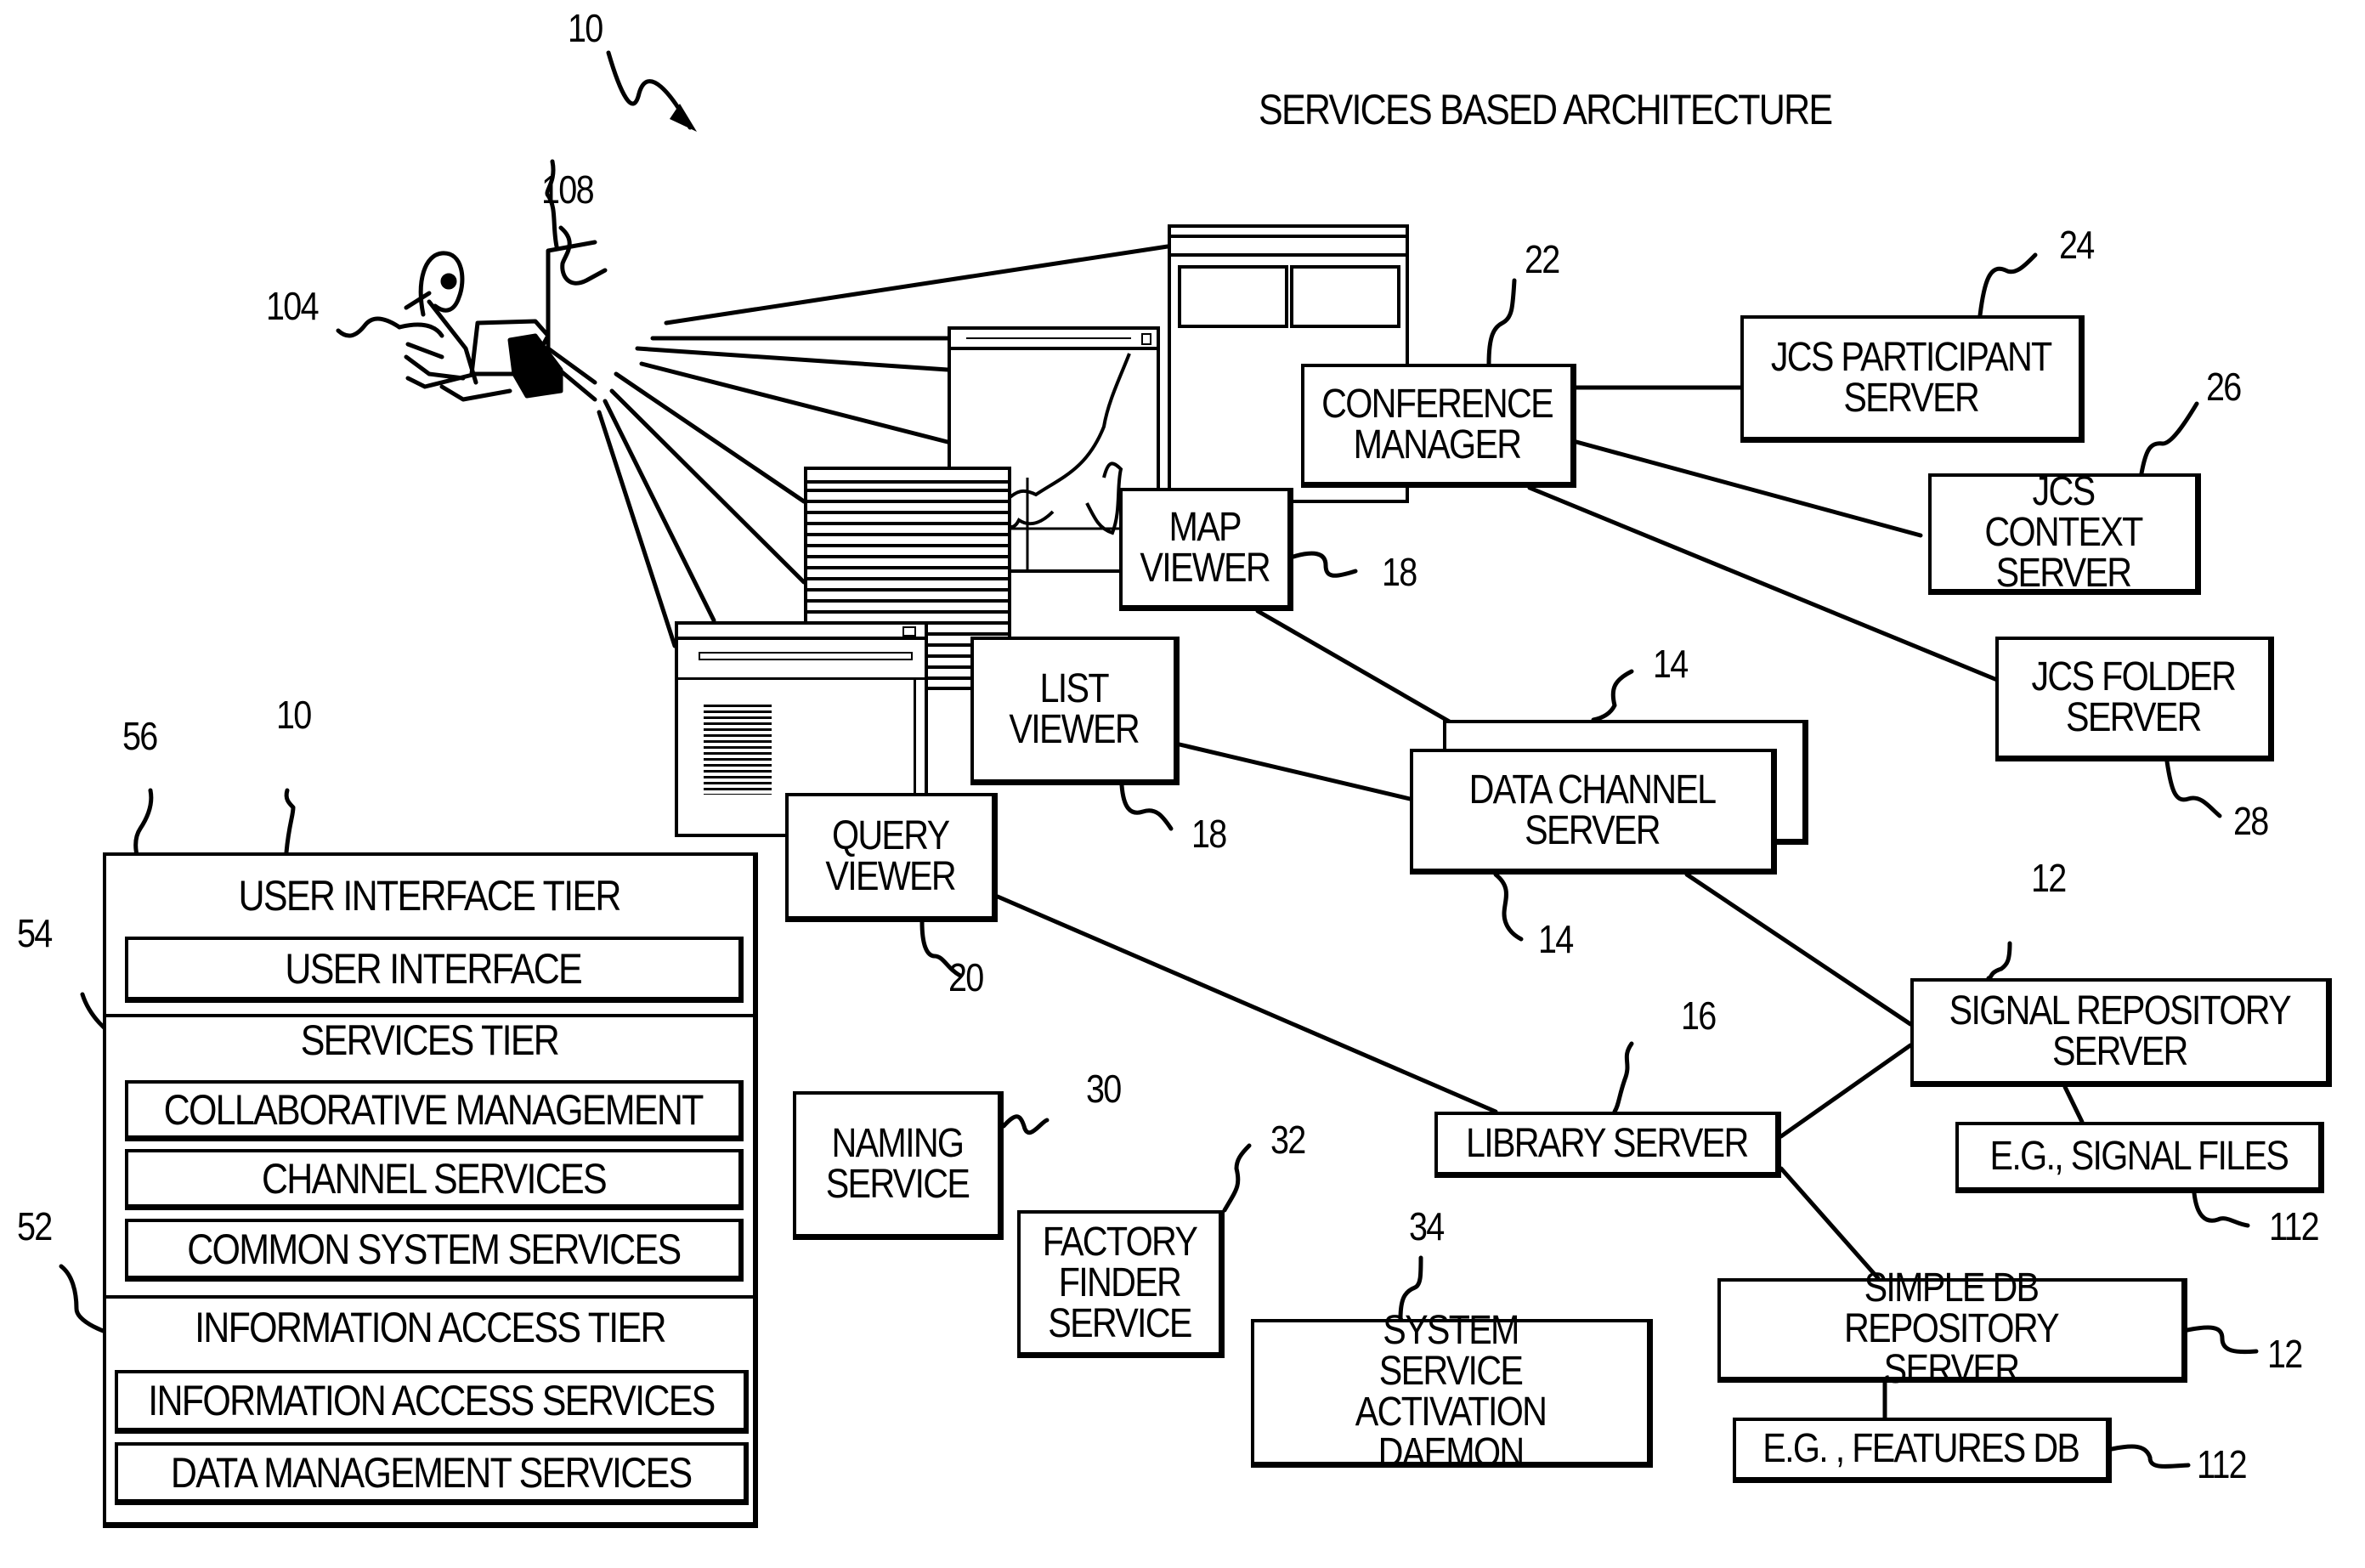 This screenshot has height=1568, width=2365. I want to click on conference-manager-label: CONFERENCE MANAGER, so click(1438, 424).